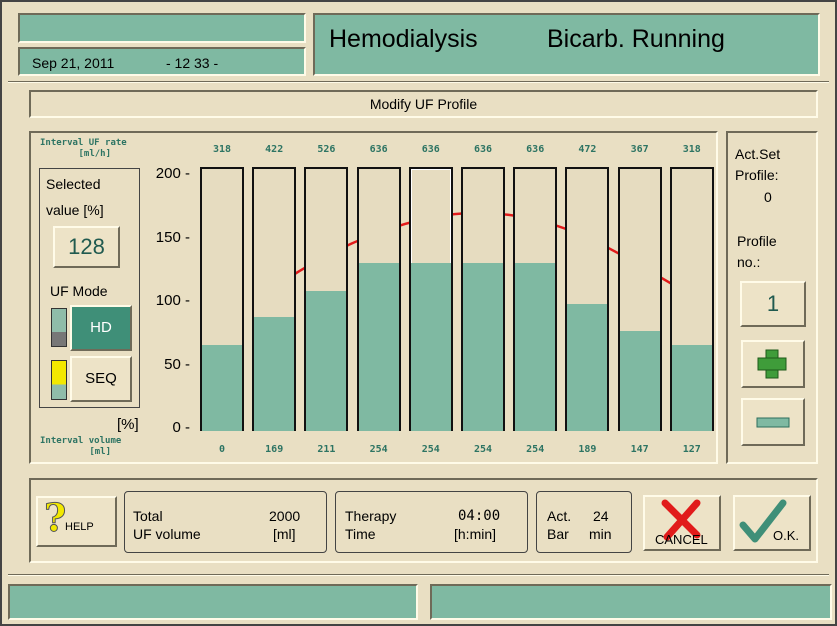 The height and width of the screenshot is (626, 837). Describe the element at coordinates (584, 522) in the screenshot. I see `act-bar-box: Act. Bar 24 min` at that location.